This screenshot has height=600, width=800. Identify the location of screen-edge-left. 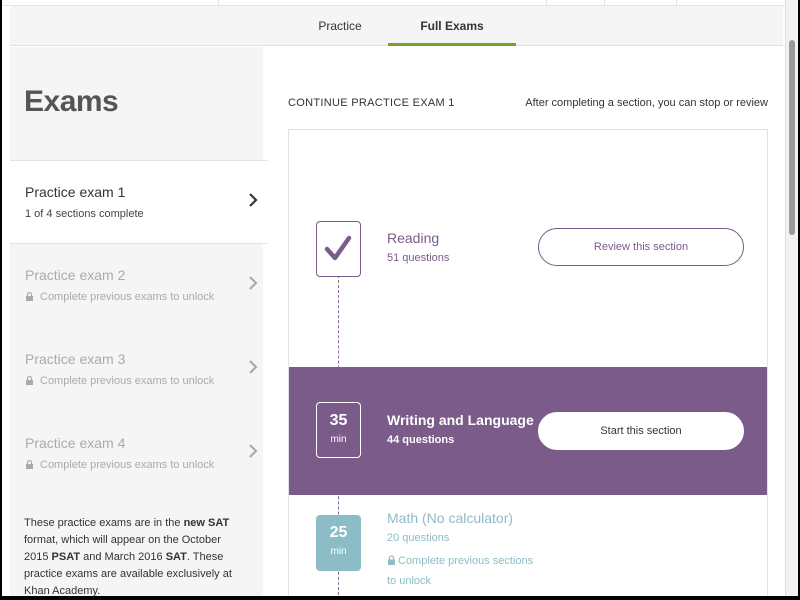
(1, 300).